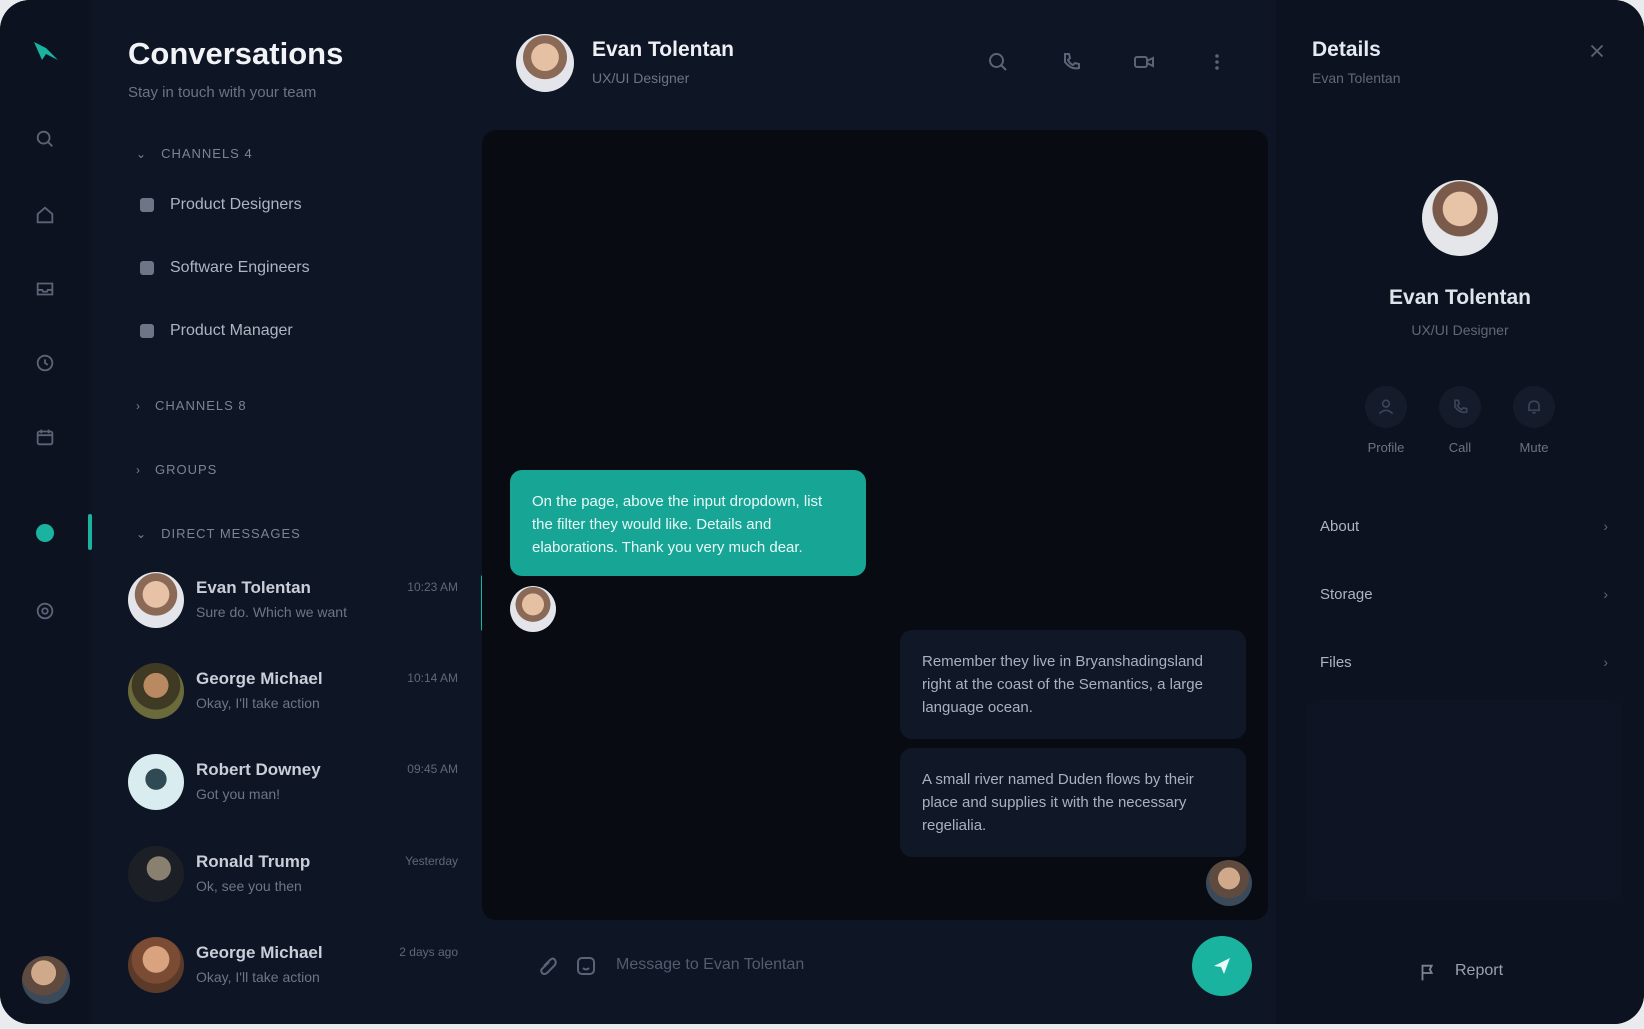 The height and width of the screenshot is (1029, 1644). Describe the element at coordinates (218, 533) in the screenshot. I see `group-direct-messages: ⌄ DIRECT MESSAGES` at that location.